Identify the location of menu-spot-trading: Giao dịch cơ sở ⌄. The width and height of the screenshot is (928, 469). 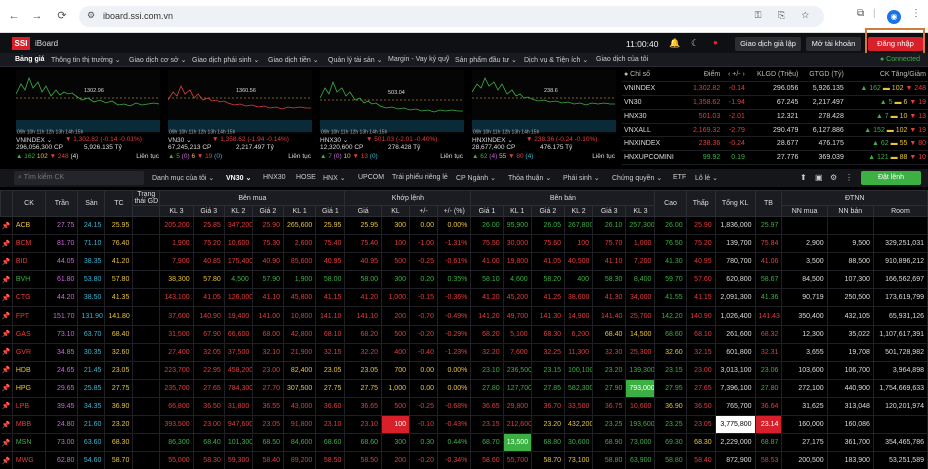
(157, 60).